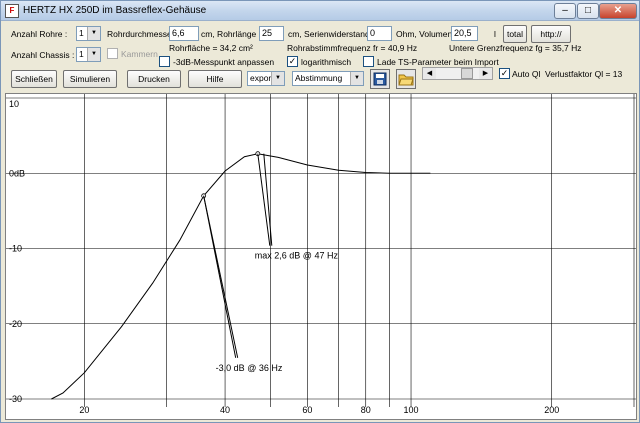 The image size is (640, 423). I want to click on logarithmisch-checkbox: ✓, so click(292, 61).